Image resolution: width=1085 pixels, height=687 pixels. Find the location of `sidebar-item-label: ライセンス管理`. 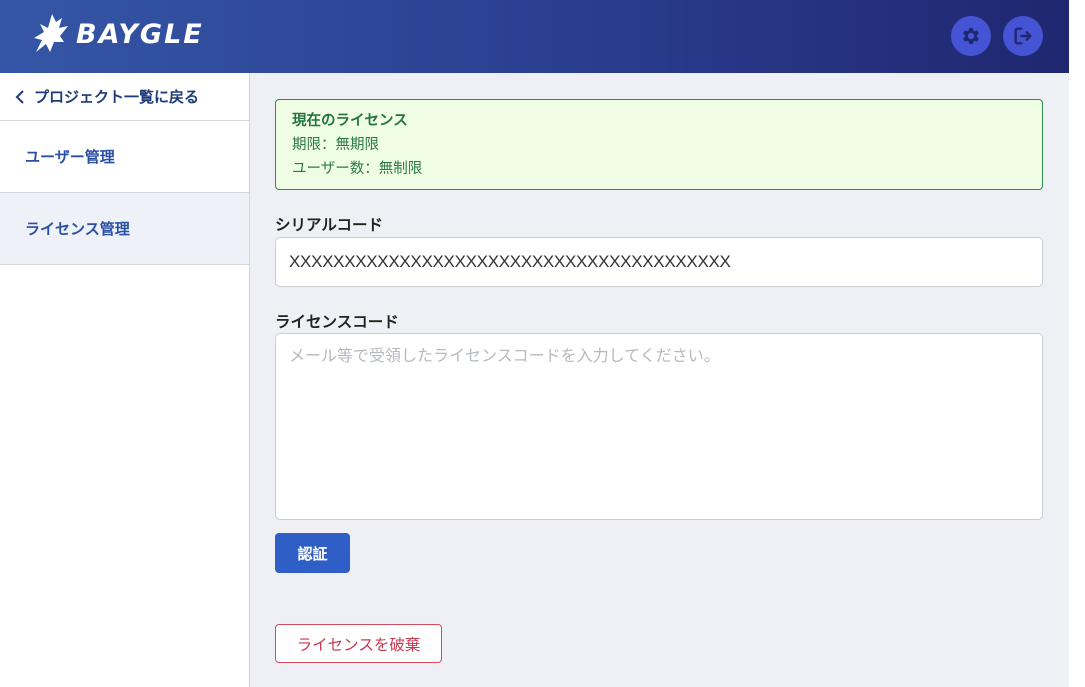

sidebar-item-label: ライセンス管理 is located at coordinates (77, 229).